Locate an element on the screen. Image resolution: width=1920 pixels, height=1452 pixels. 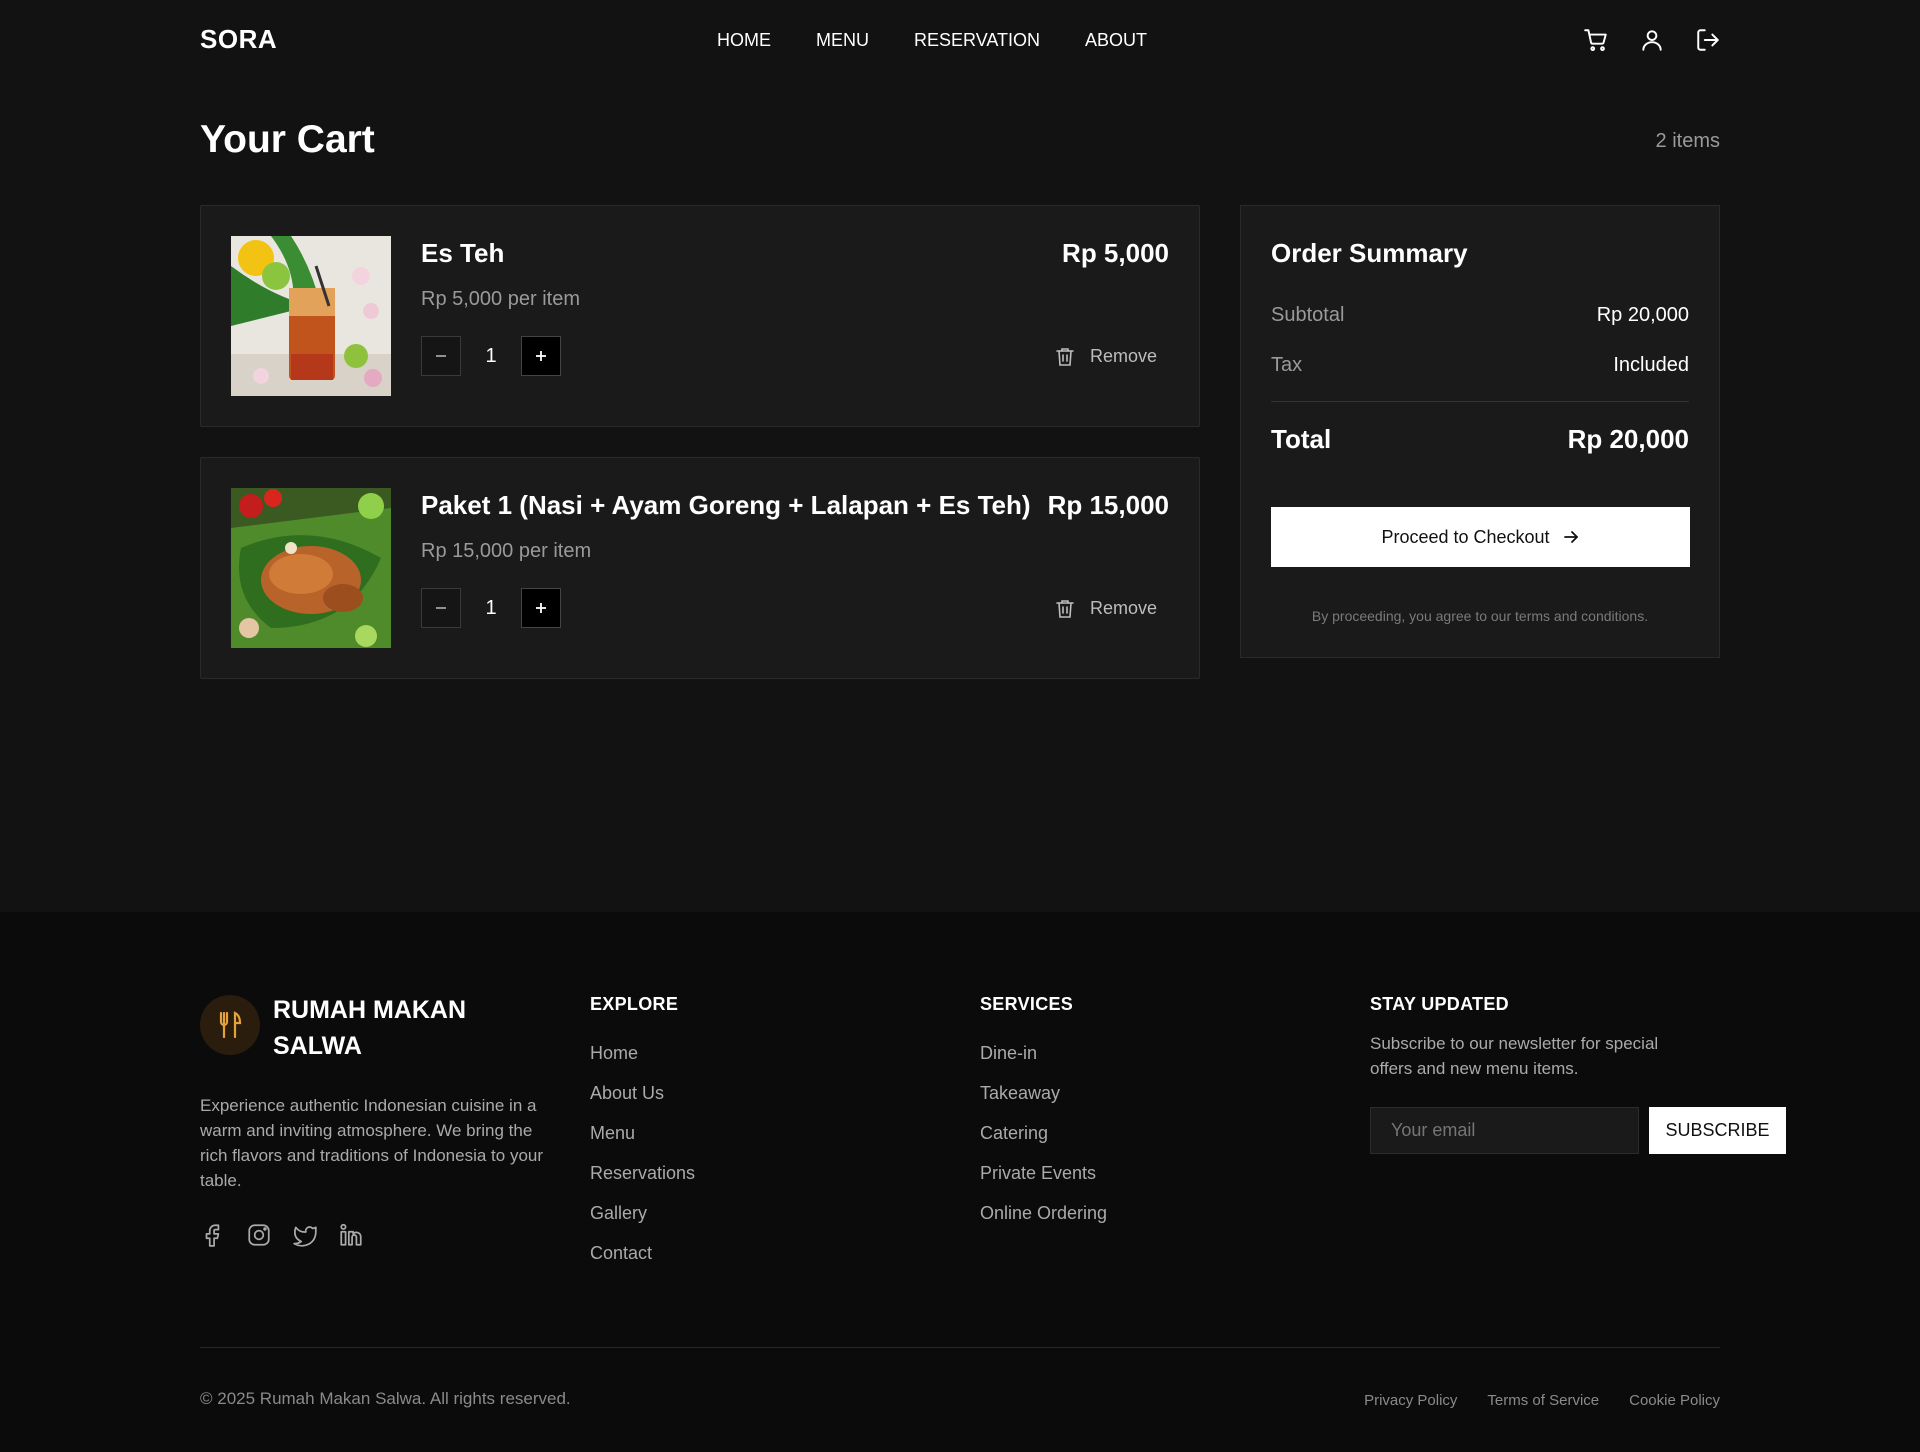
footer-link-menu: Menu is located at coordinates (642, 1133).